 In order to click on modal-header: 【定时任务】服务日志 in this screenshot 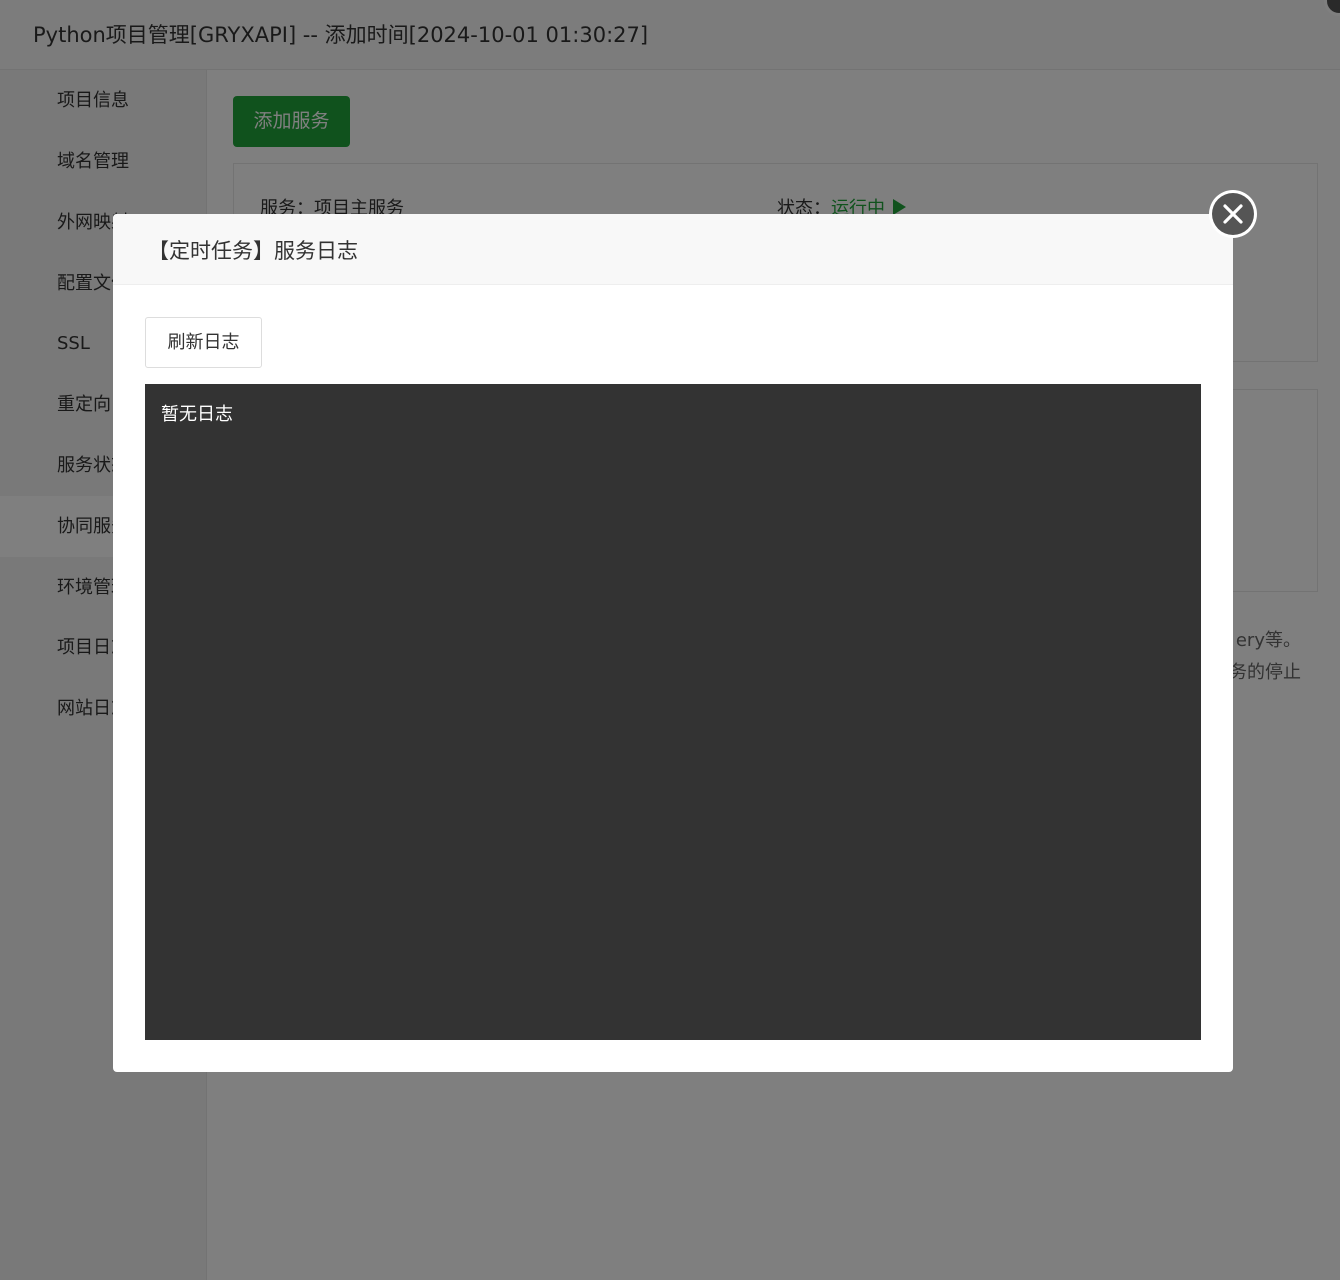, I will do `click(673, 249)`.